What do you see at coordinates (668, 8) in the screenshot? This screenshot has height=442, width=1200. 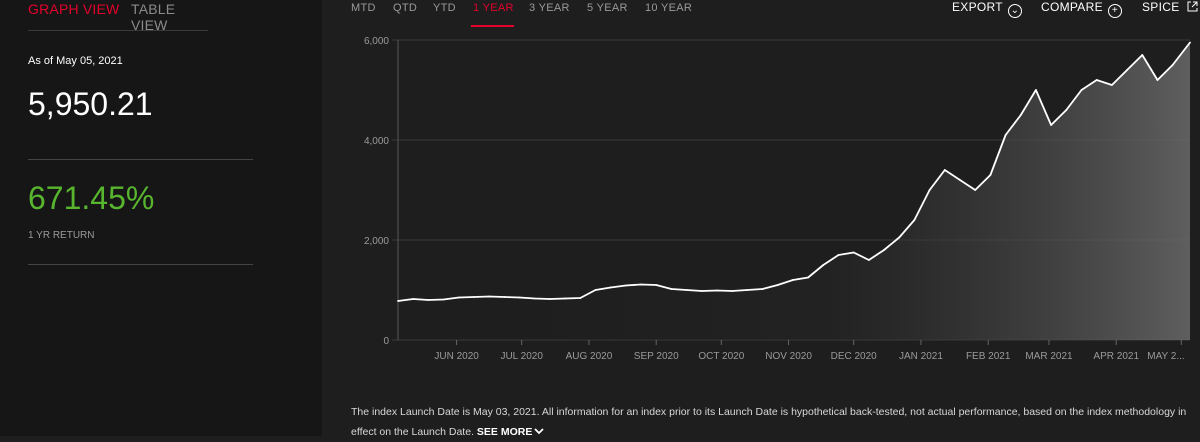 I see `range-tab-10-year: 10 YEAR` at bounding box center [668, 8].